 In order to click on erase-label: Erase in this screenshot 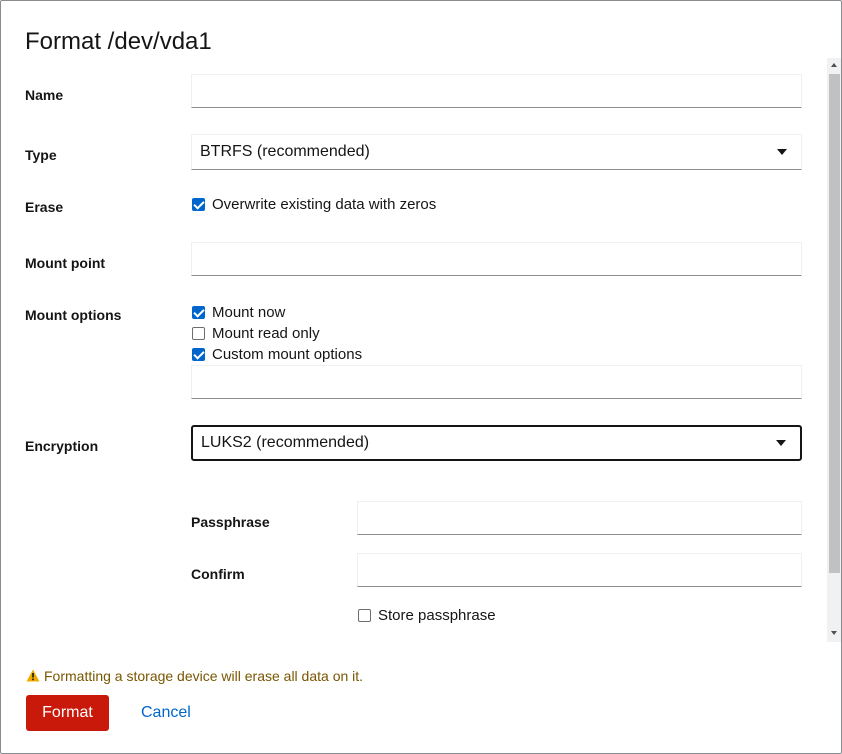, I will do `click(44, 207)`.